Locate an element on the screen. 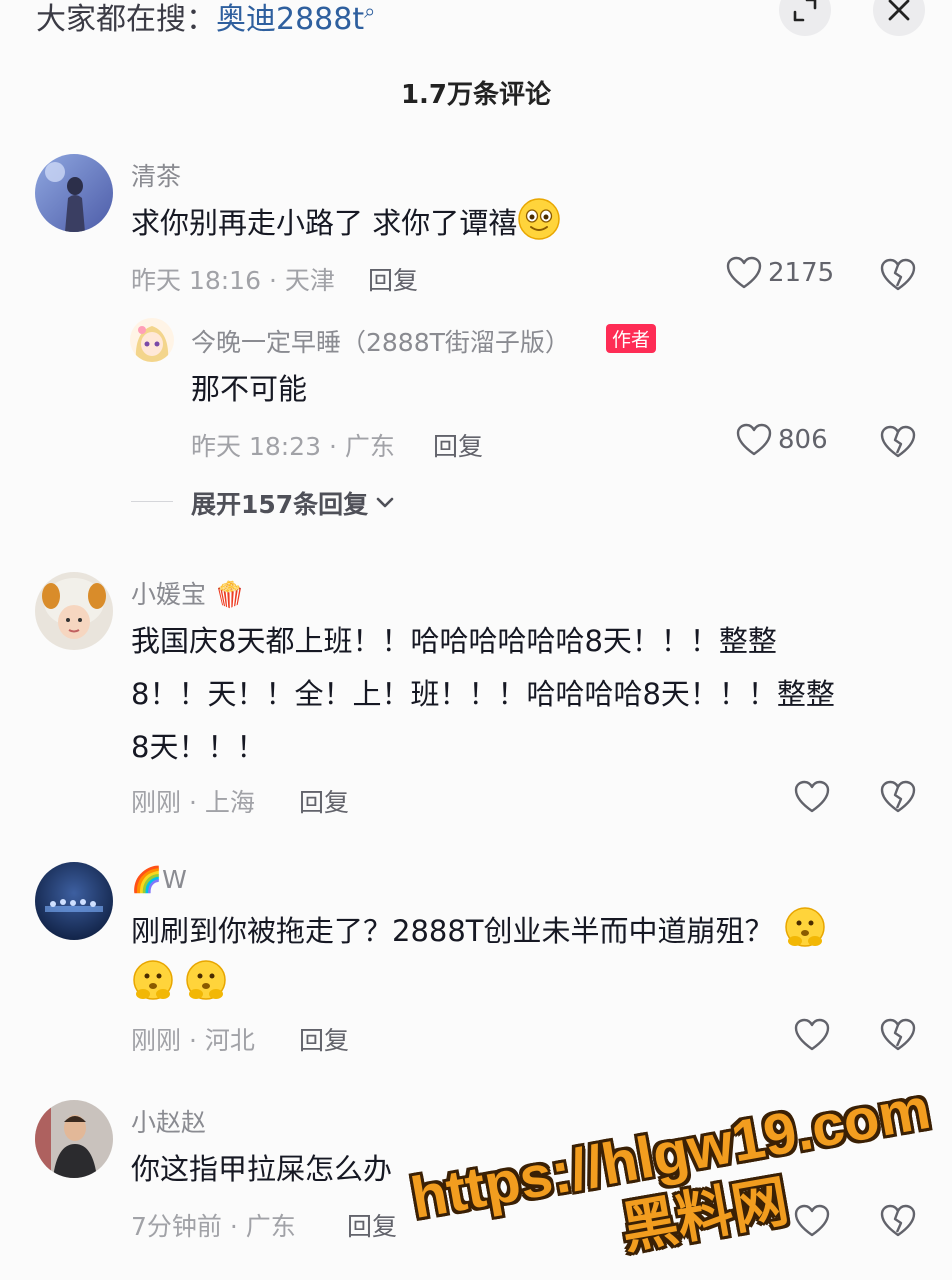 This screenshot has width=952, height=1280. search-icon: ⌕ is located at coordinates (370, 11).